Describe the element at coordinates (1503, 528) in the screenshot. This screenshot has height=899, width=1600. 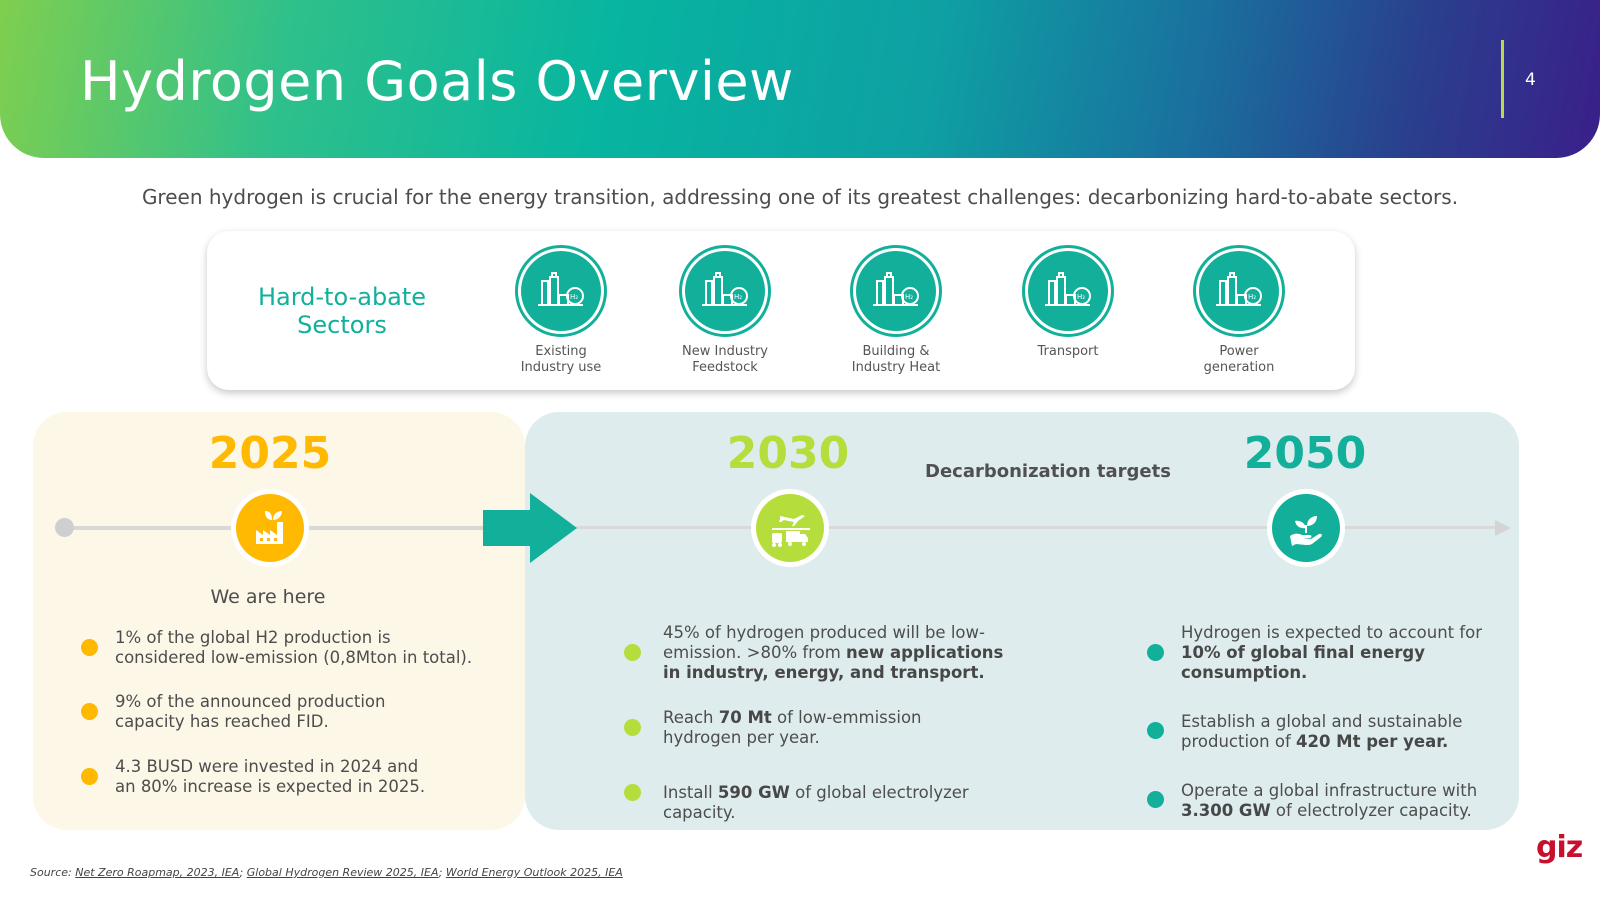
I see `timeline-end-arrowhead` at that location.